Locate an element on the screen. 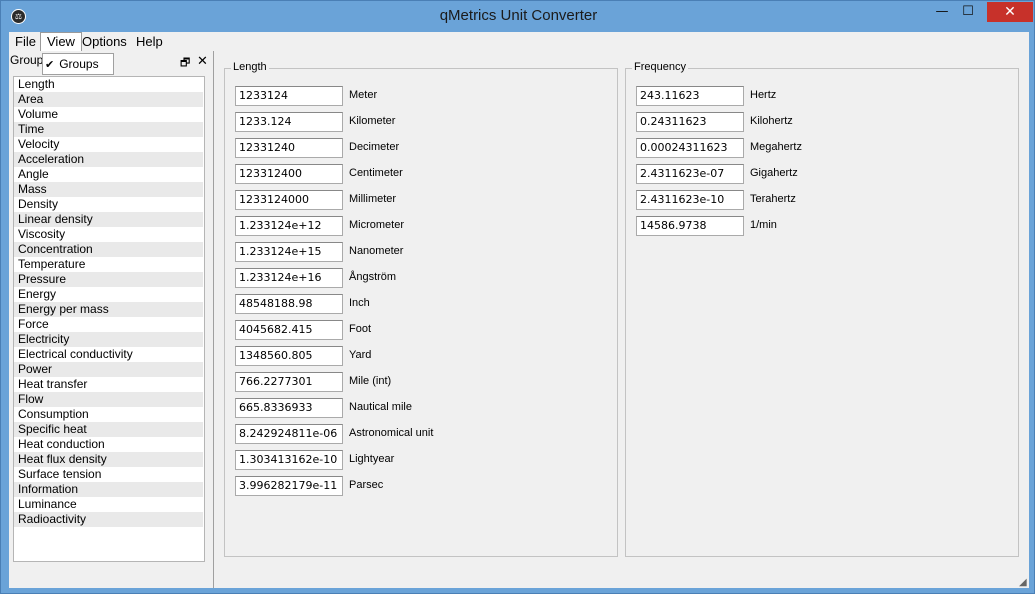  length-unit-label: Centimeter is located at coordinates (376, 173).